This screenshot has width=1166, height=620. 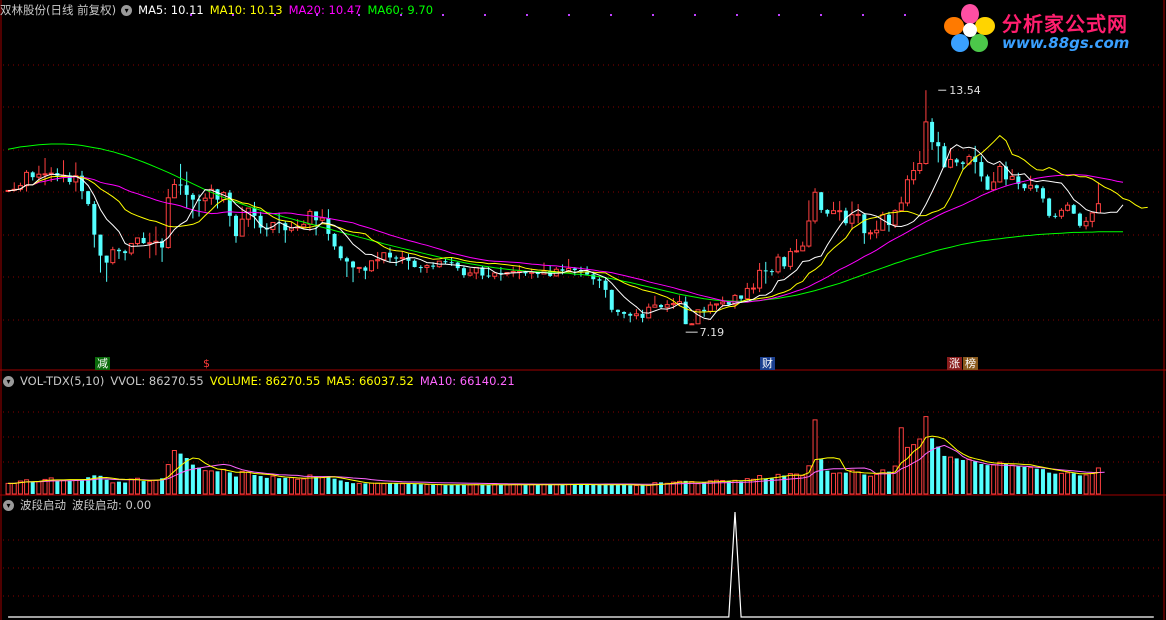 I want to click on event-tag-ranking: 榜, so click(x=970, y=363).